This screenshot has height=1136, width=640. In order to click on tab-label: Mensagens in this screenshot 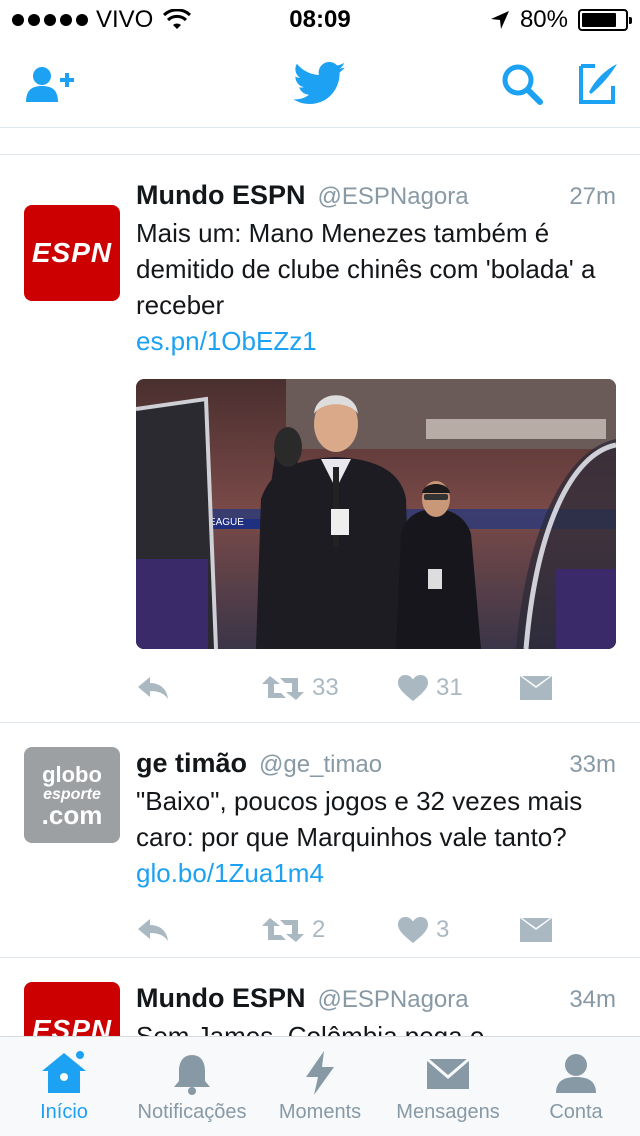, I will do `click(448, 1112)`.